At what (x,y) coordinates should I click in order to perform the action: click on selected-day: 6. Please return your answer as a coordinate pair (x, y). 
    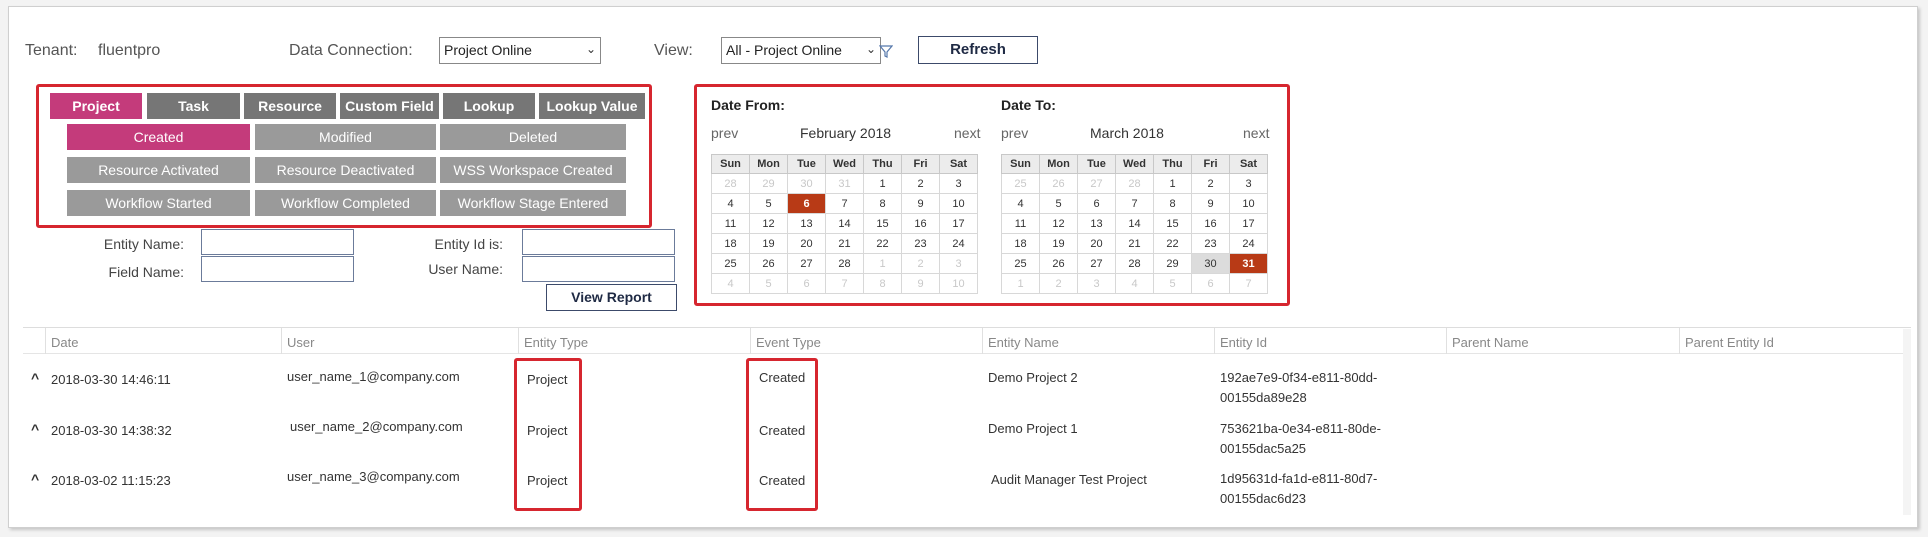
    Looking at the image, I should click on (806, 203).